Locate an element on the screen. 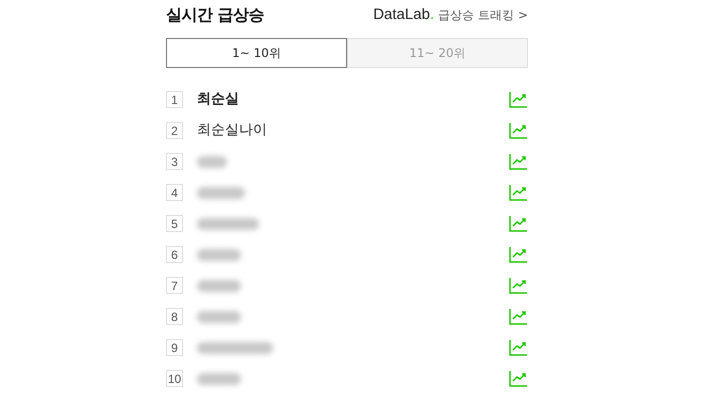 The height and width of the screenshot is (405, 720). rank-number: 8 is located at coordinates (174, 316).